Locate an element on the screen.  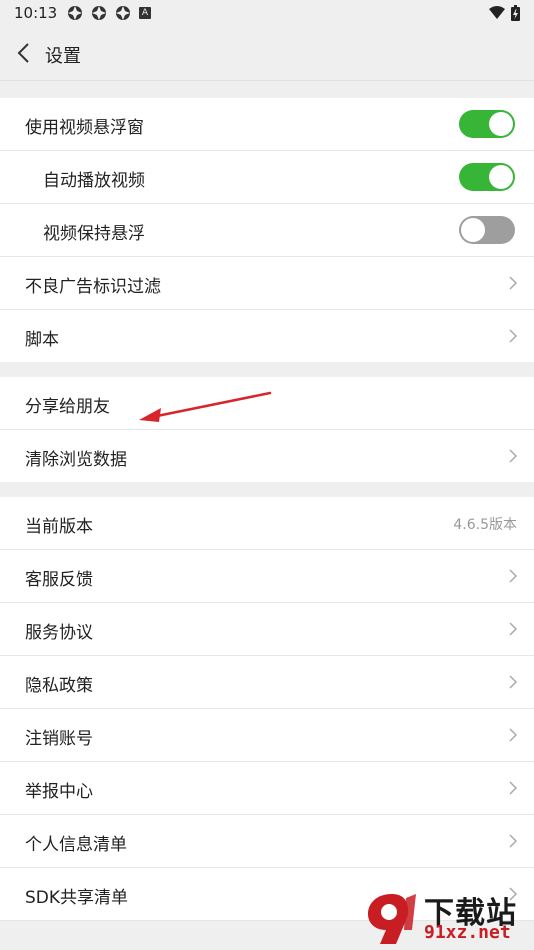
status-bar: 10:13 A is located at coordinates (267, 13).